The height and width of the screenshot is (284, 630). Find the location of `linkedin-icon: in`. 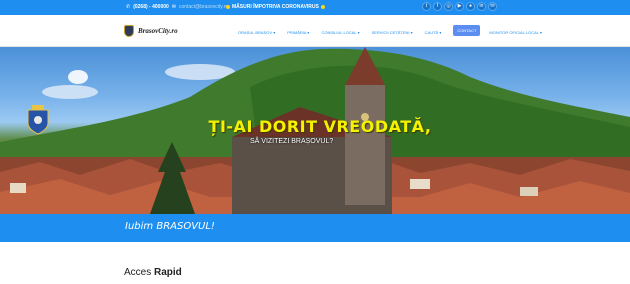

linkedin-icon: in is located at coordinates (481, 6).